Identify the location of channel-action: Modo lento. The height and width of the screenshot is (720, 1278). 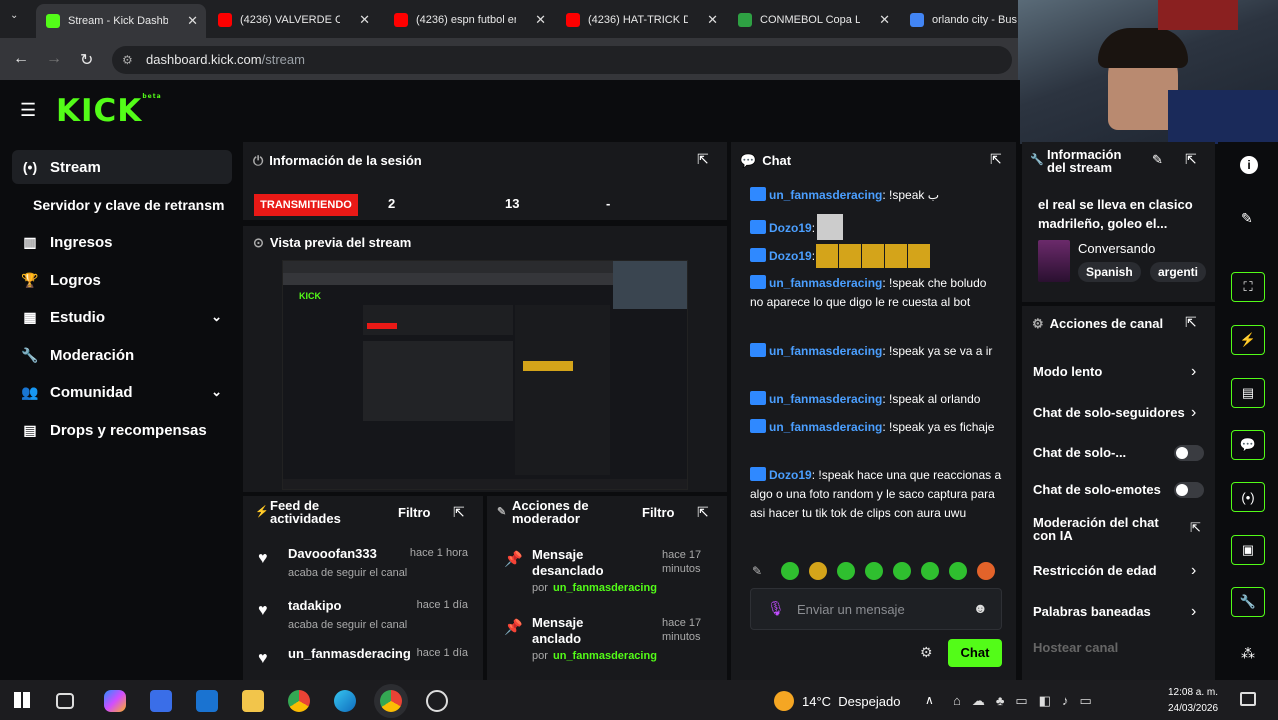
(1115, 371).